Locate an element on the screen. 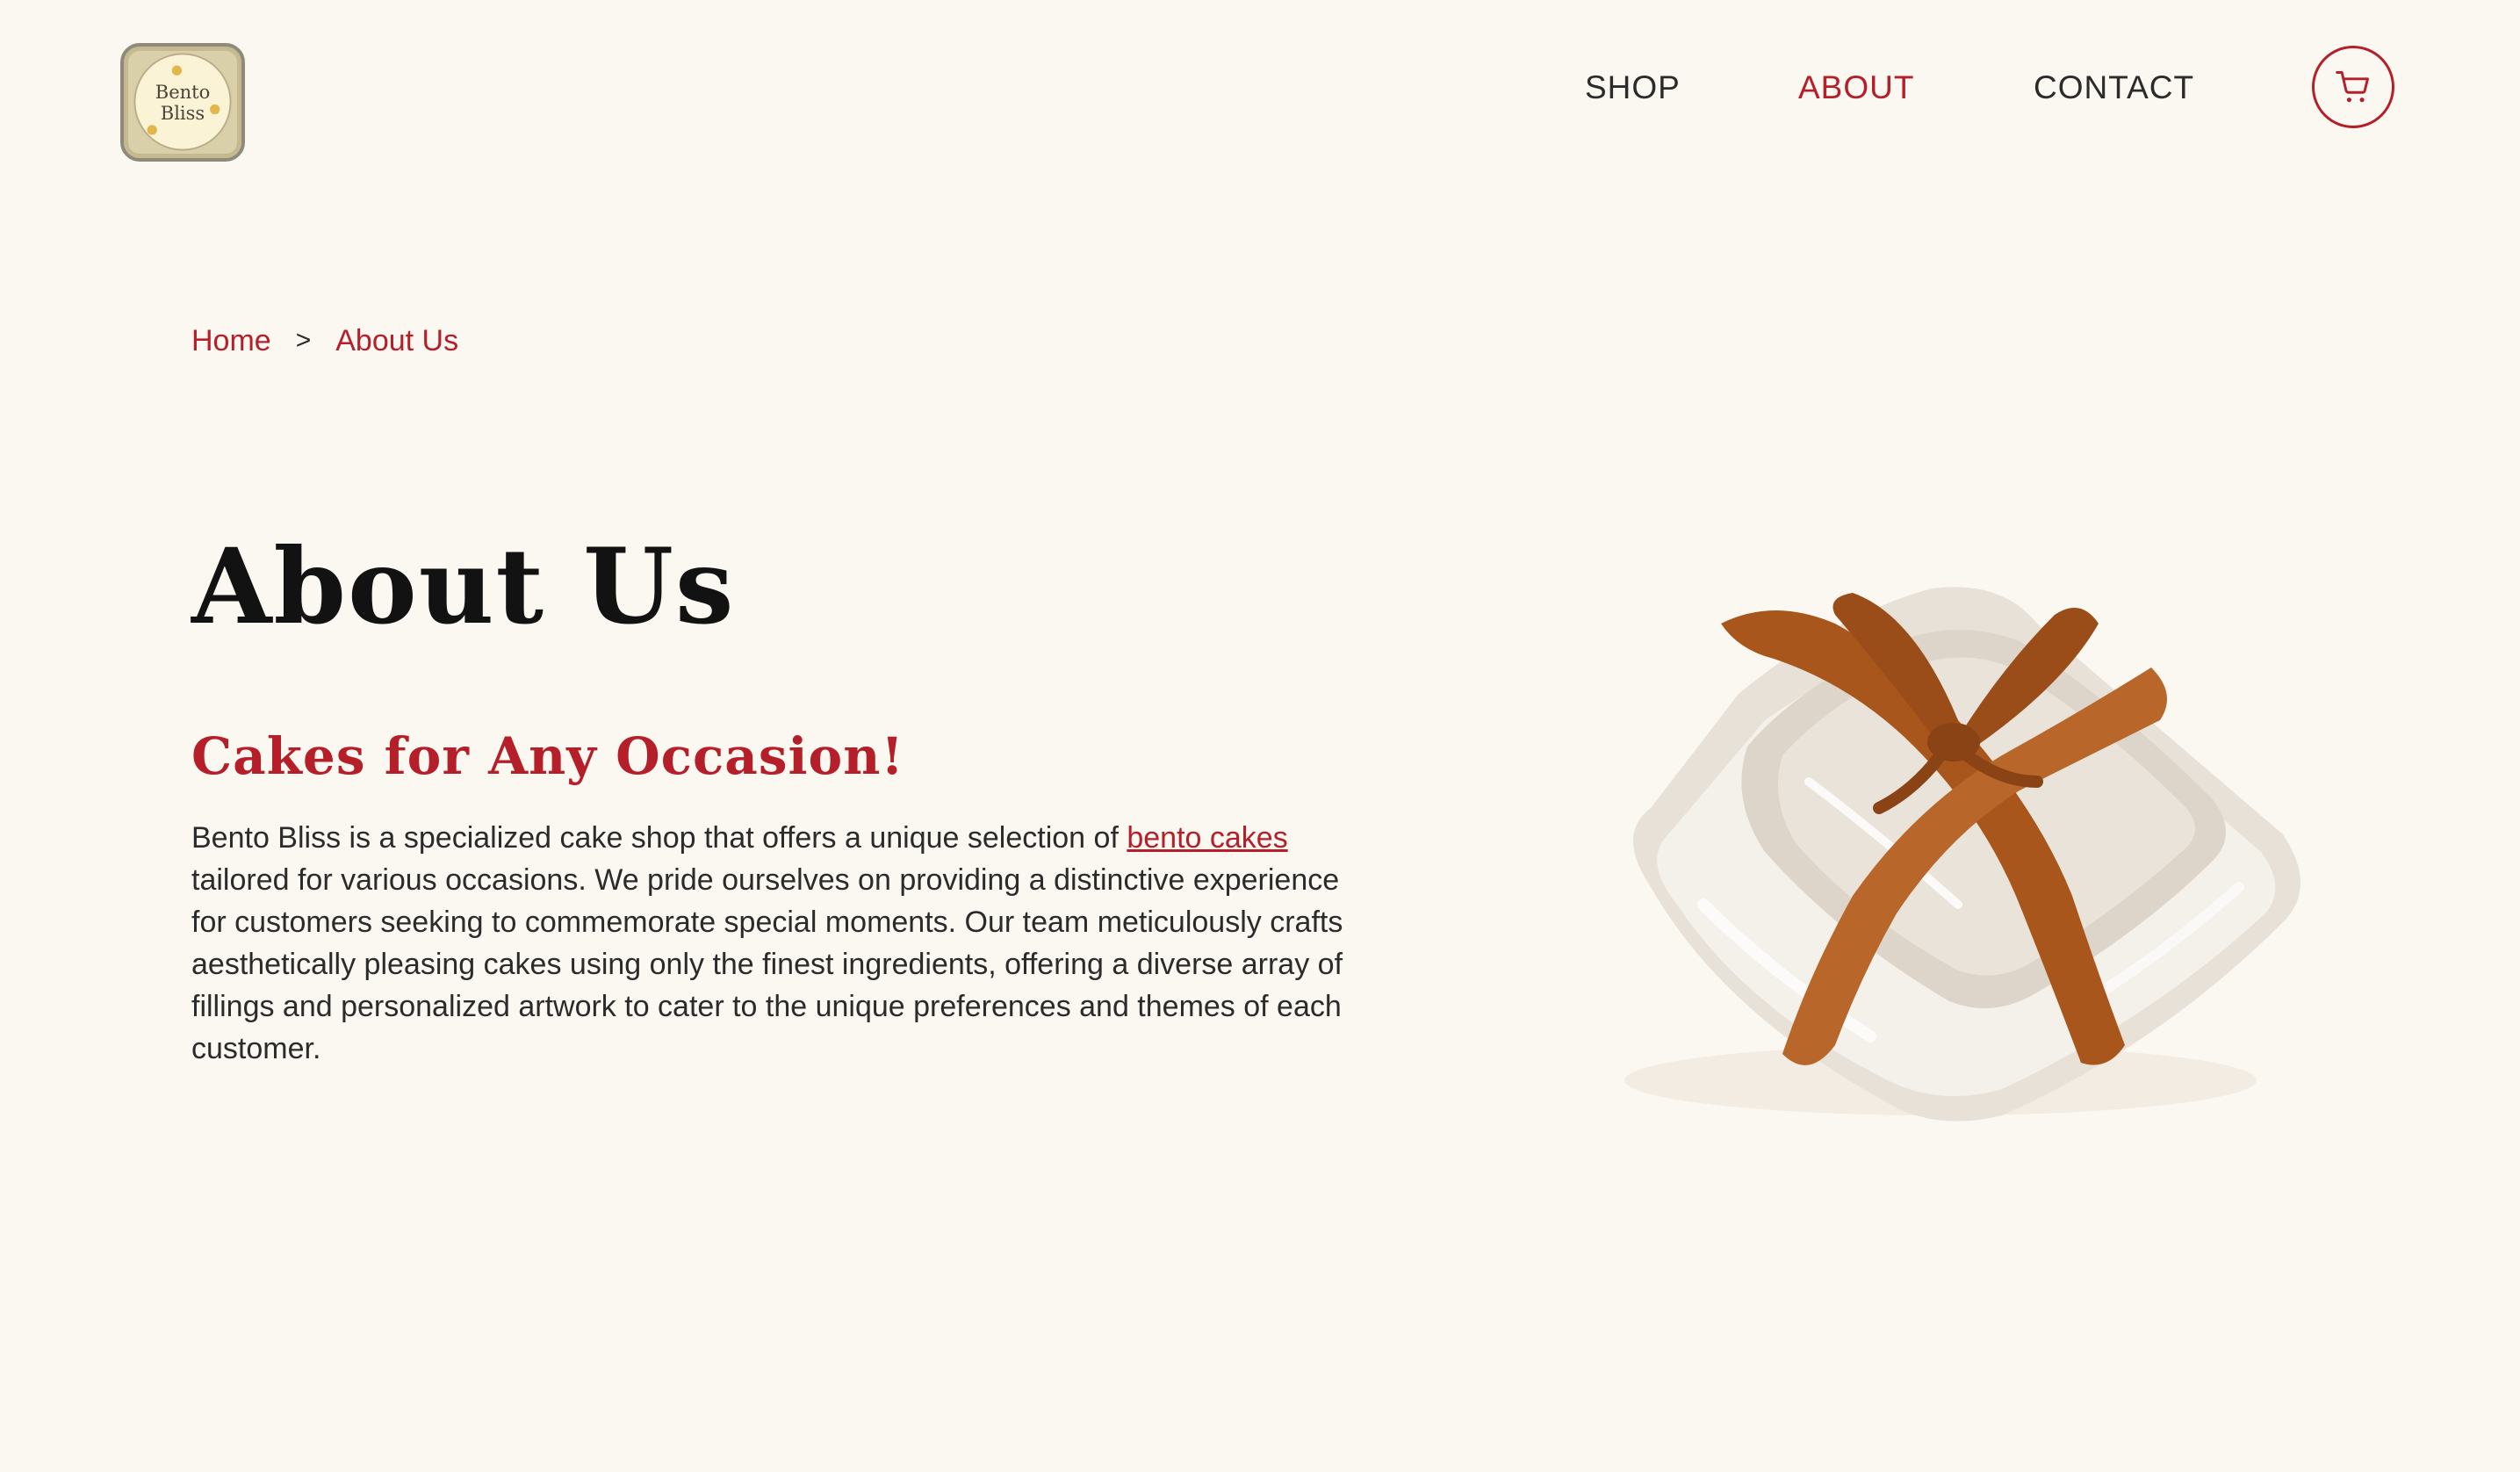  bento-cakes-link: bento cakes is located at coordinates (1207, 838).